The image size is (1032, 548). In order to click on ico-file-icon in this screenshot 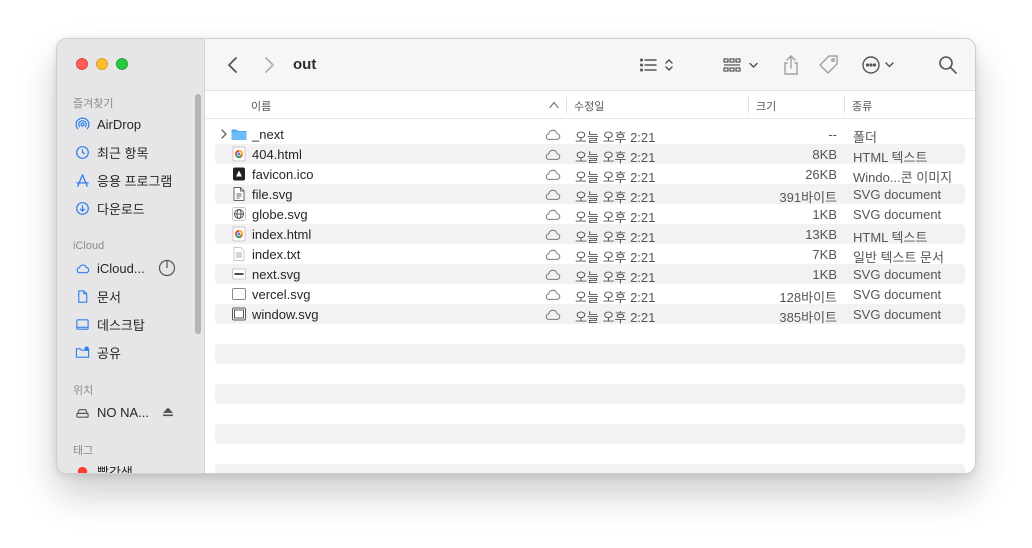, I will do `click(239, 174)`.